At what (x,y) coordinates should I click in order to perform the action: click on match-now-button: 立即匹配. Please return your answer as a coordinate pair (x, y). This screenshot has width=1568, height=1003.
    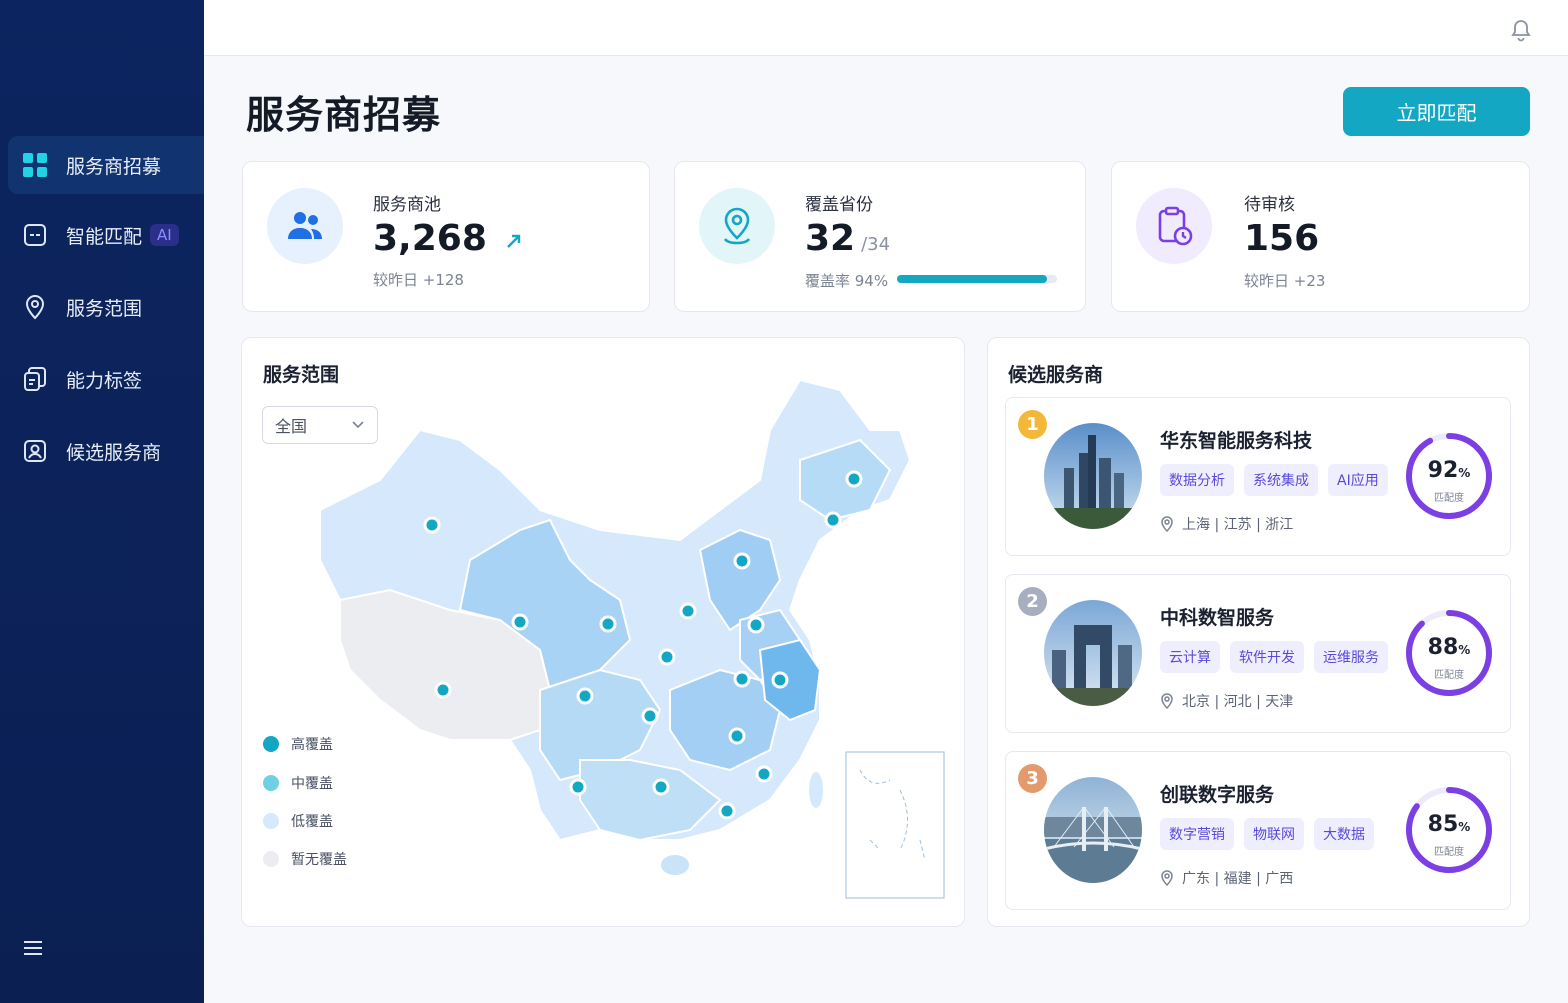
    Looking at the image, I should click on (1436, 111).